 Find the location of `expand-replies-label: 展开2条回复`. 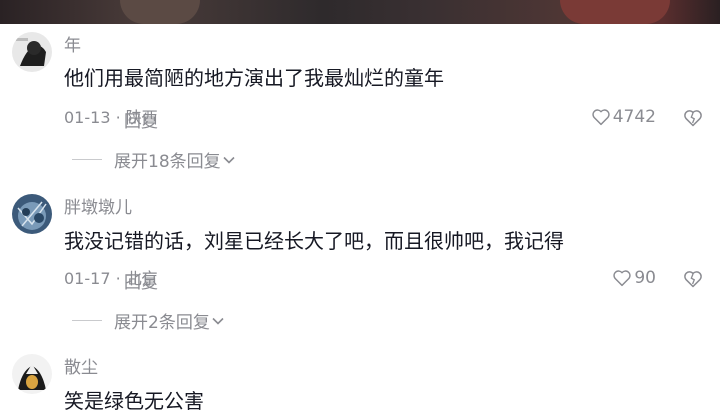

expand-replies-label: 展开2条回复 is located at coordinates (162, 323).